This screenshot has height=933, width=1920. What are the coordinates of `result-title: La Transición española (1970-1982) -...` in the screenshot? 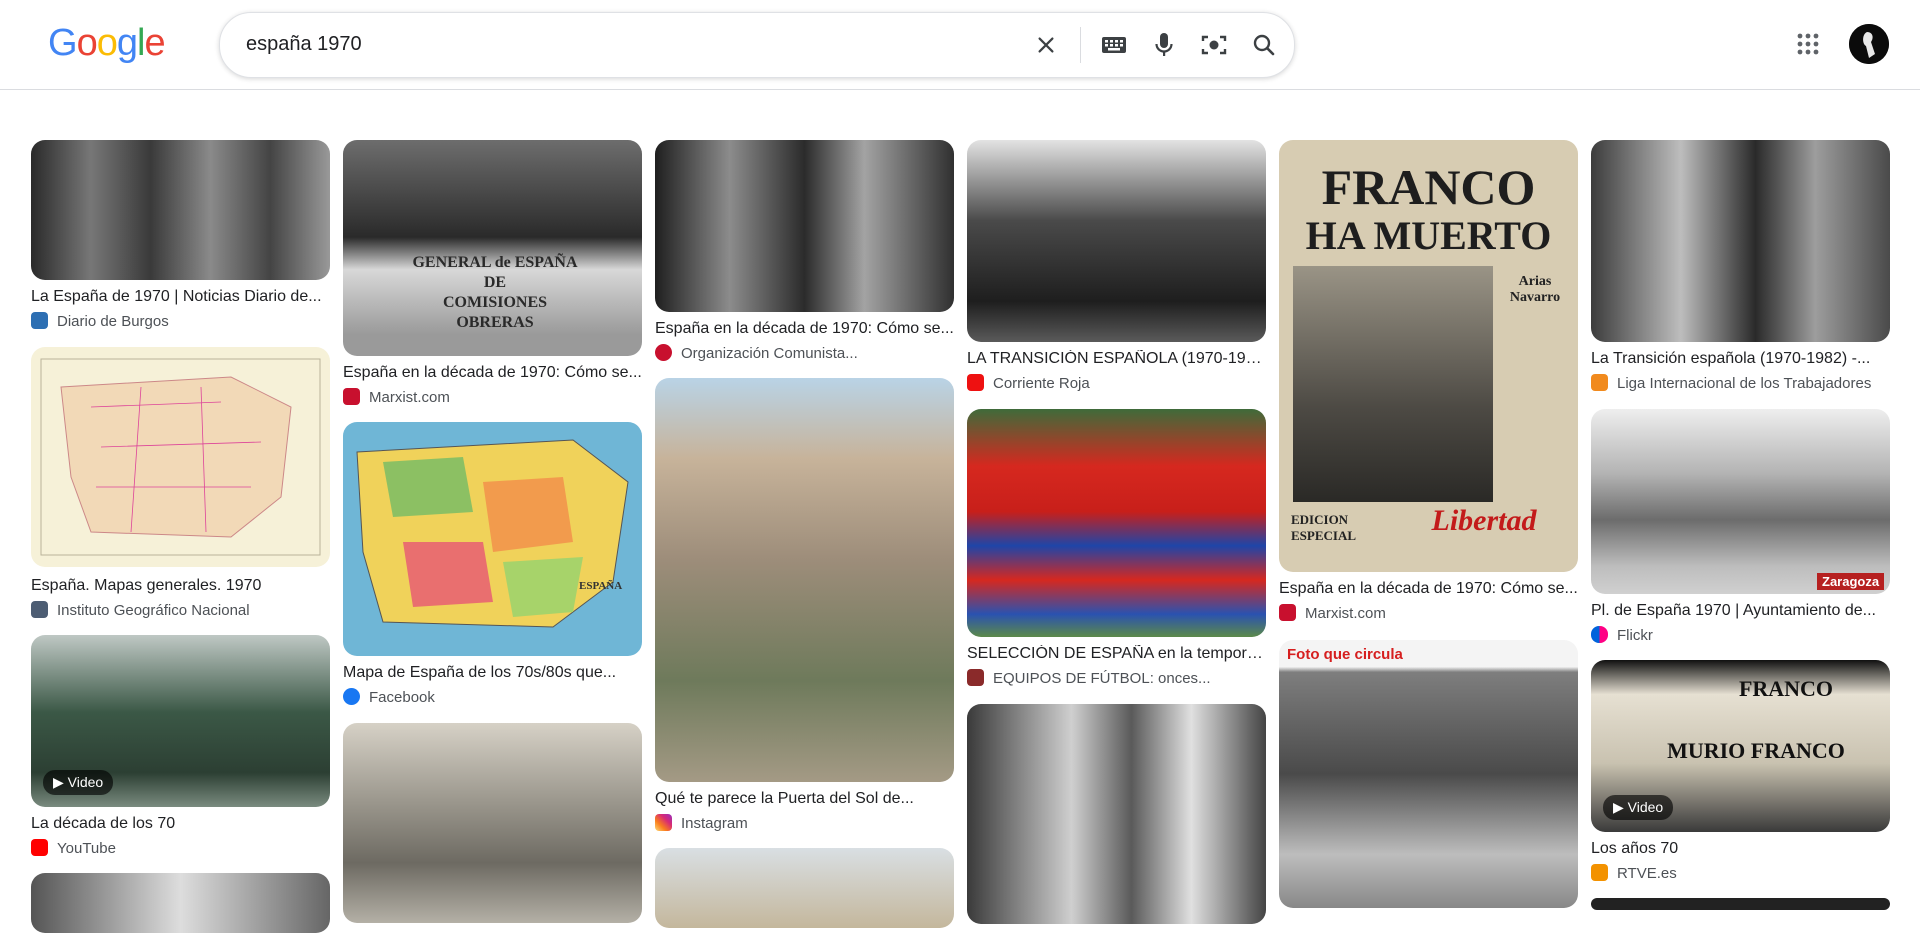 It's located at (1740, 359).